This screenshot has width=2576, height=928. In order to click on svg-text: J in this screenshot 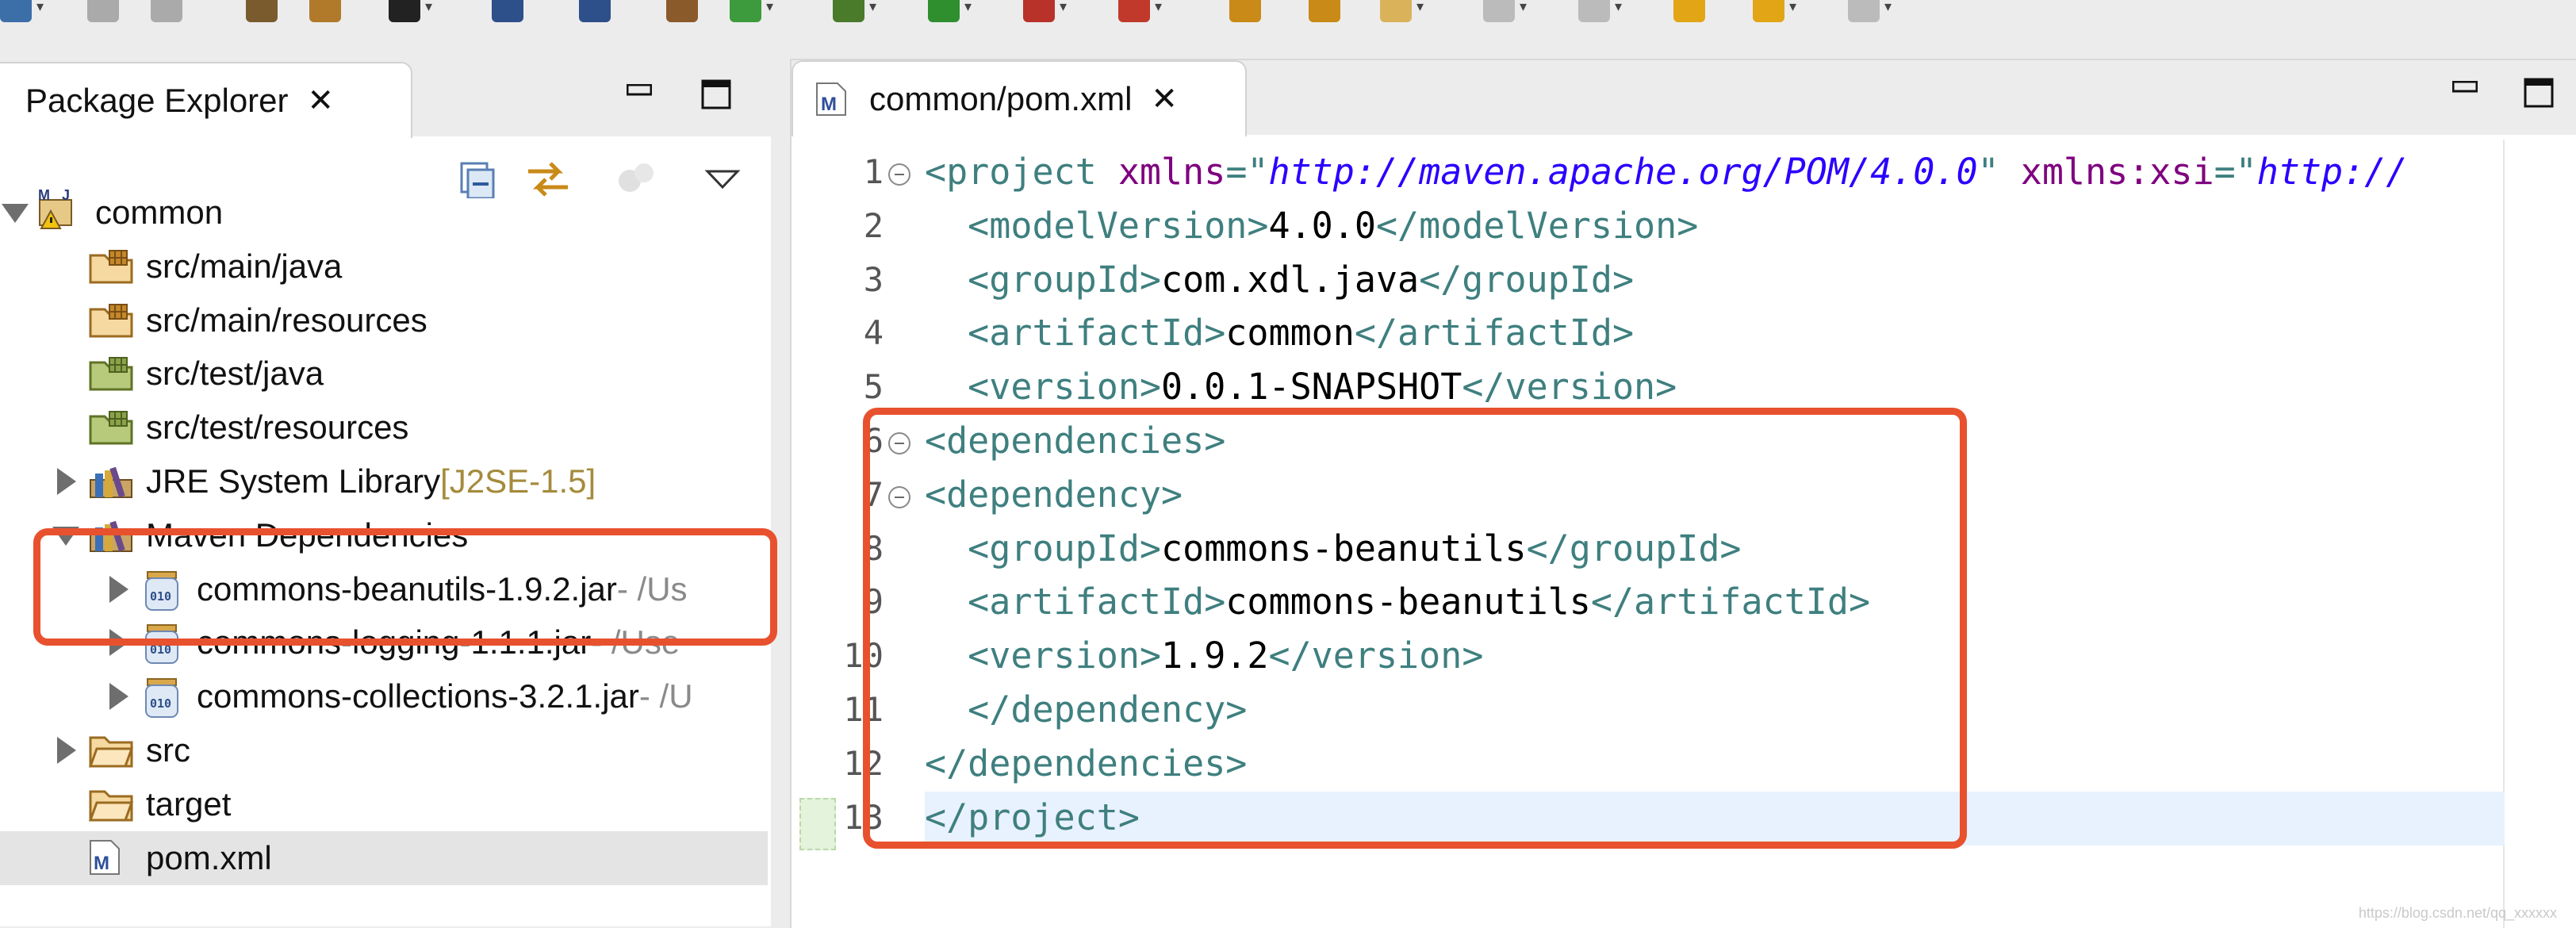, I will do `click(66, 196)`.